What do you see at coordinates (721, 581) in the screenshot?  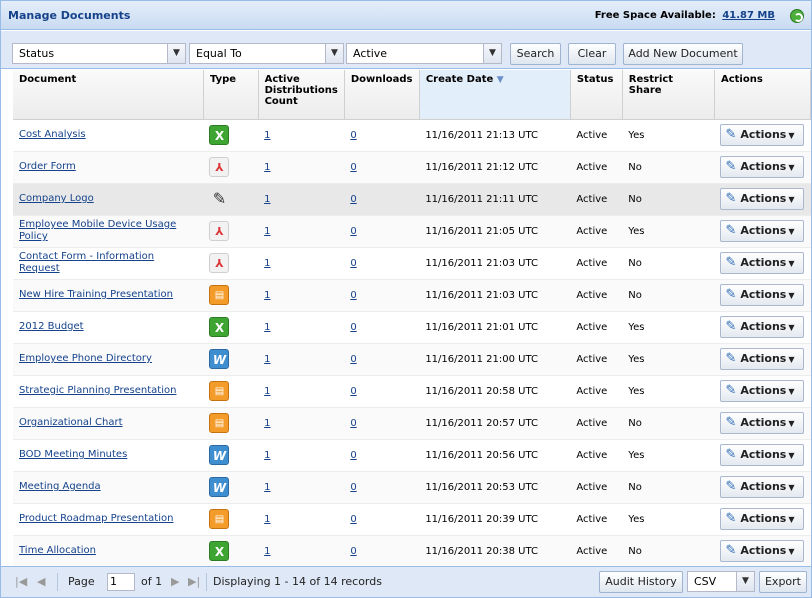 I see `export-format-select: CSV ▼` at bounding box center [721, 581].